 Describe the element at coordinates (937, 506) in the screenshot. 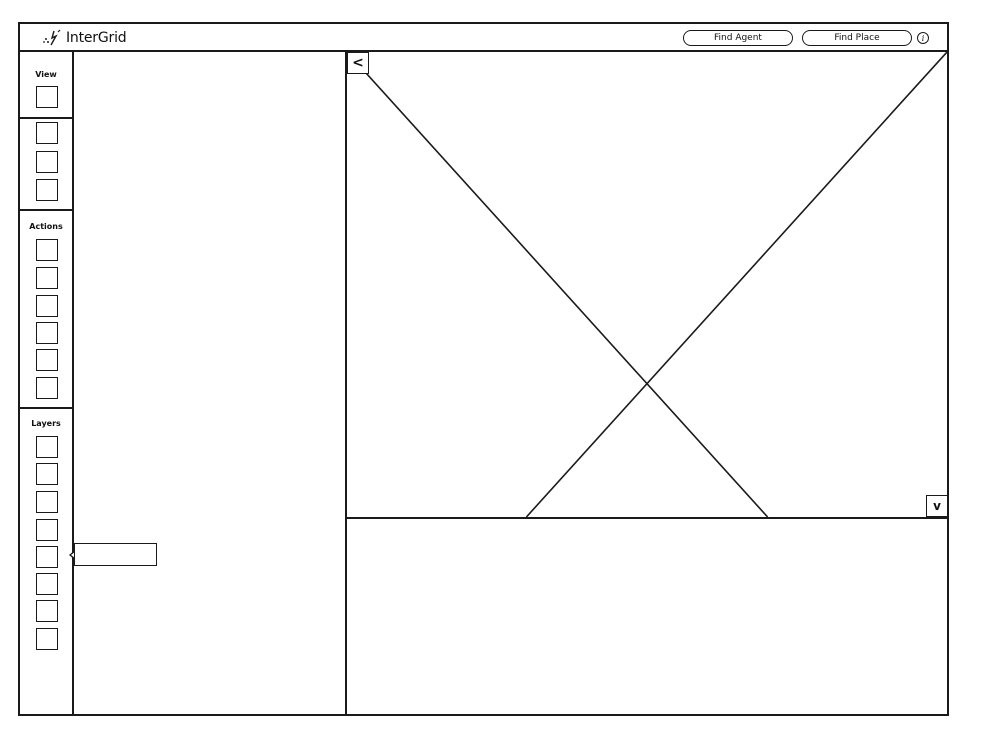

I see `collapse-down-button: v` at that location.